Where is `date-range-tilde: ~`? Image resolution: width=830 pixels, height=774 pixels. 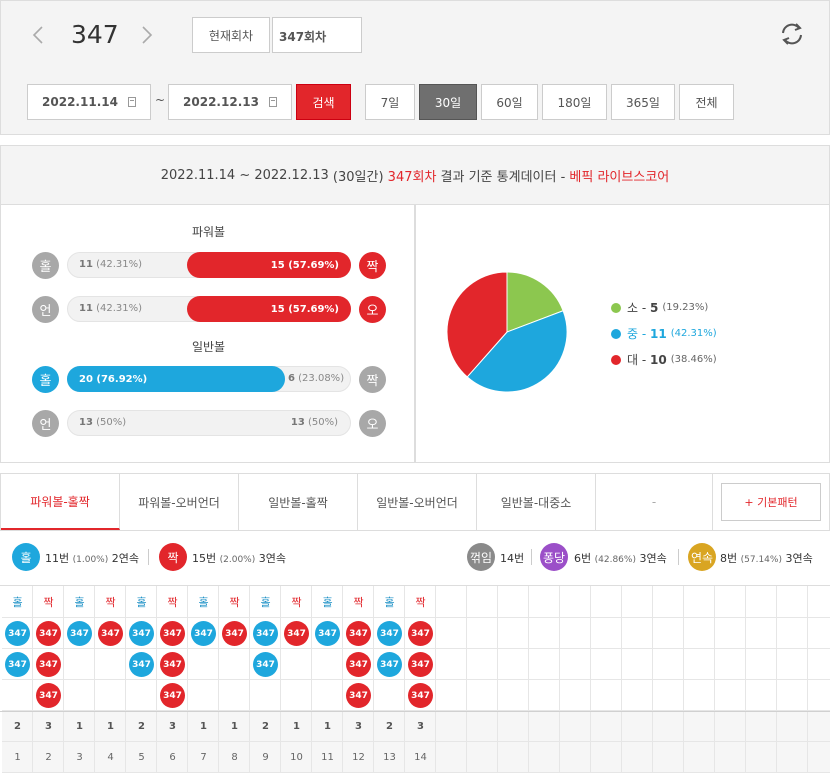
date-range-tilde: ~ is located at coordinates (160, 100).